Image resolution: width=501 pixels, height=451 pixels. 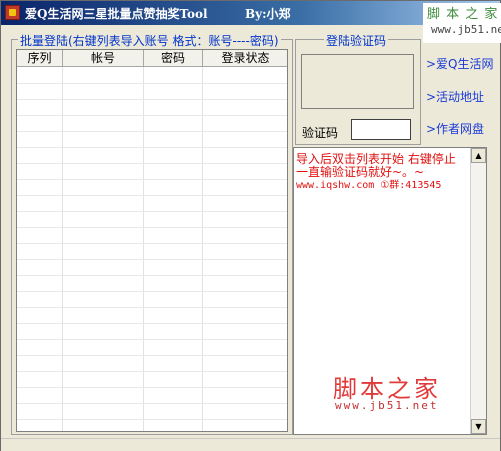 I want to click on watermark-bottom-url: www.jb51.net, so click(x=387, y=405).